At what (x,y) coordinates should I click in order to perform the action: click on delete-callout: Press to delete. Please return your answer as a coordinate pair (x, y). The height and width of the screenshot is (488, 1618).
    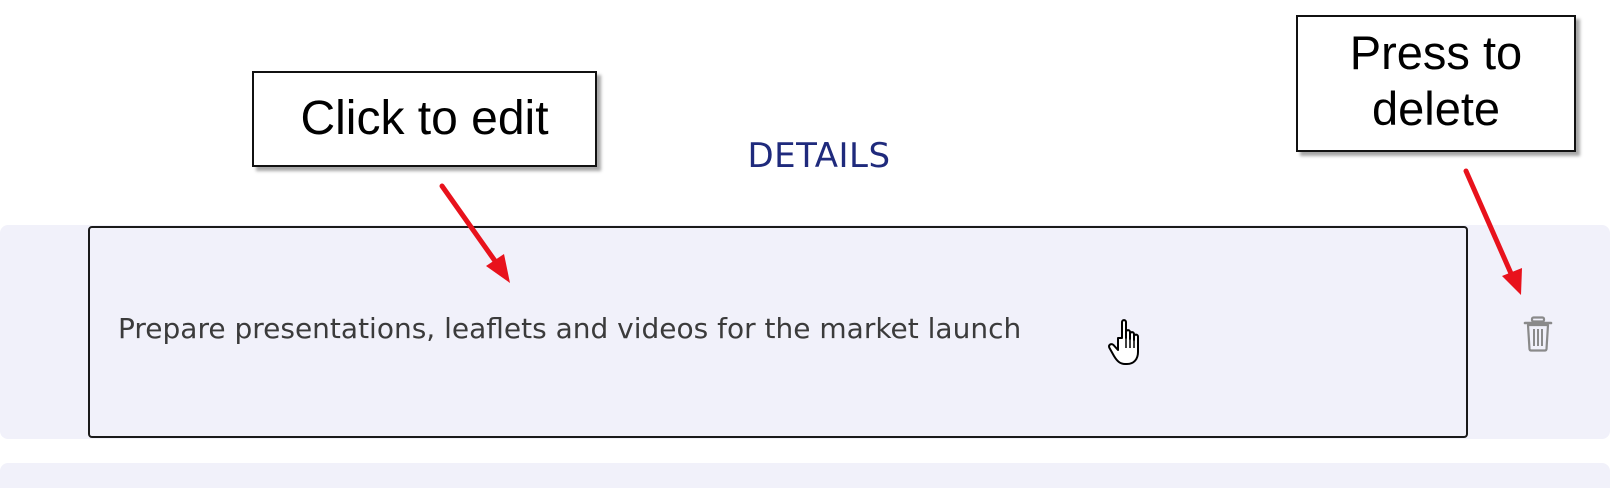
    Looking at the image, I should click on (1436, 83).